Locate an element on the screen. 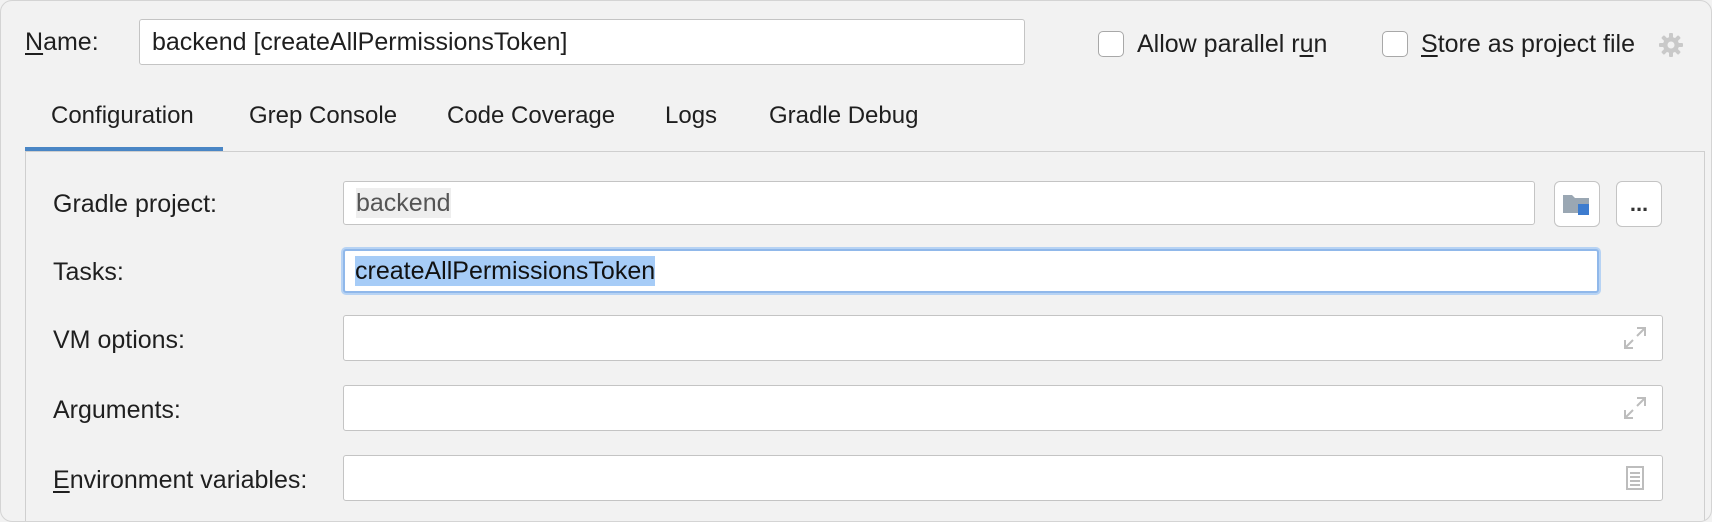  select-project-button is located at coordinates (1577, 204).